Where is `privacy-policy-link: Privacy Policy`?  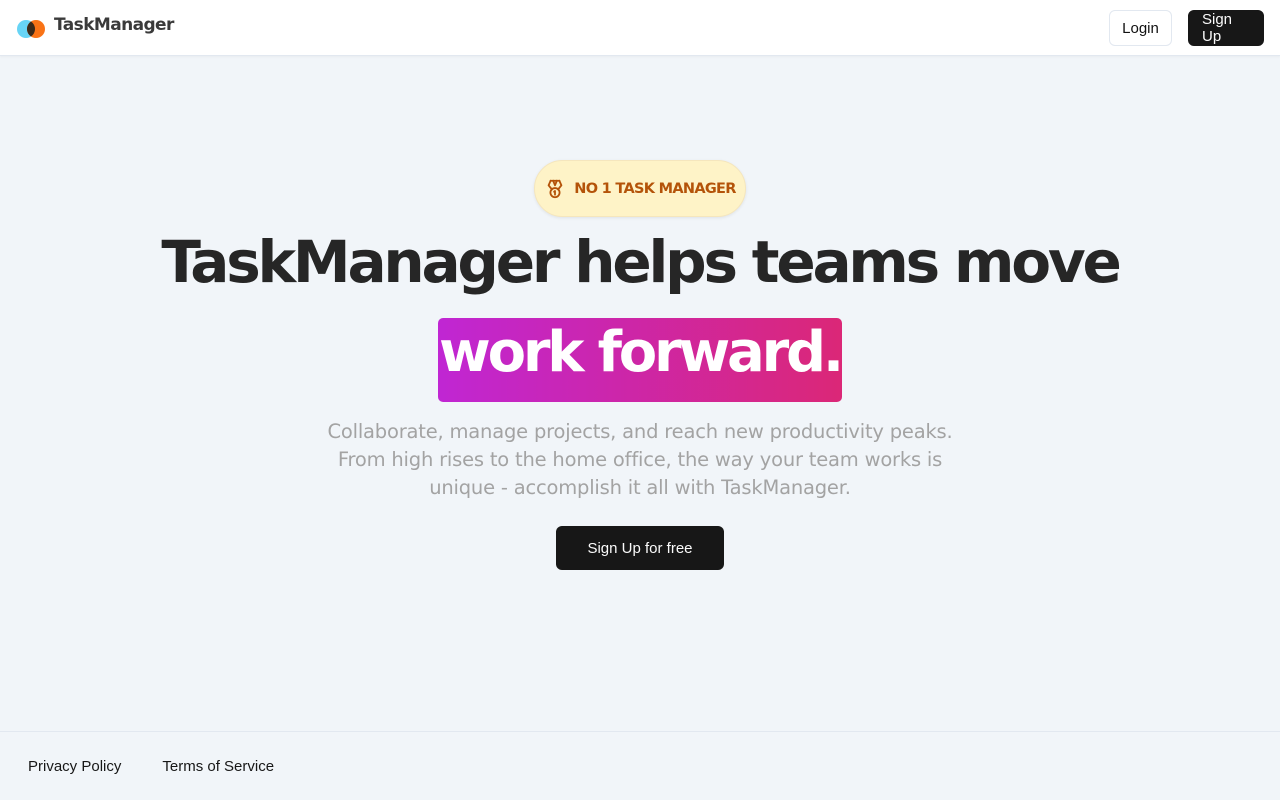
privacy-policy-link: Privacy Policy is located at coordinates (74, 766).